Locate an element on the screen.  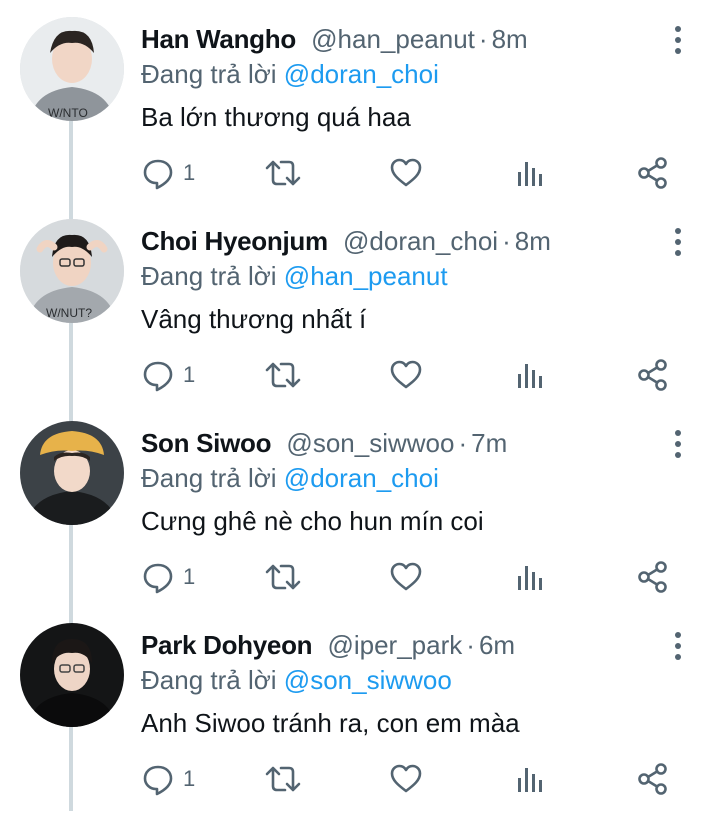
display-name: Han Wangho is located at coordinates (218, 39).